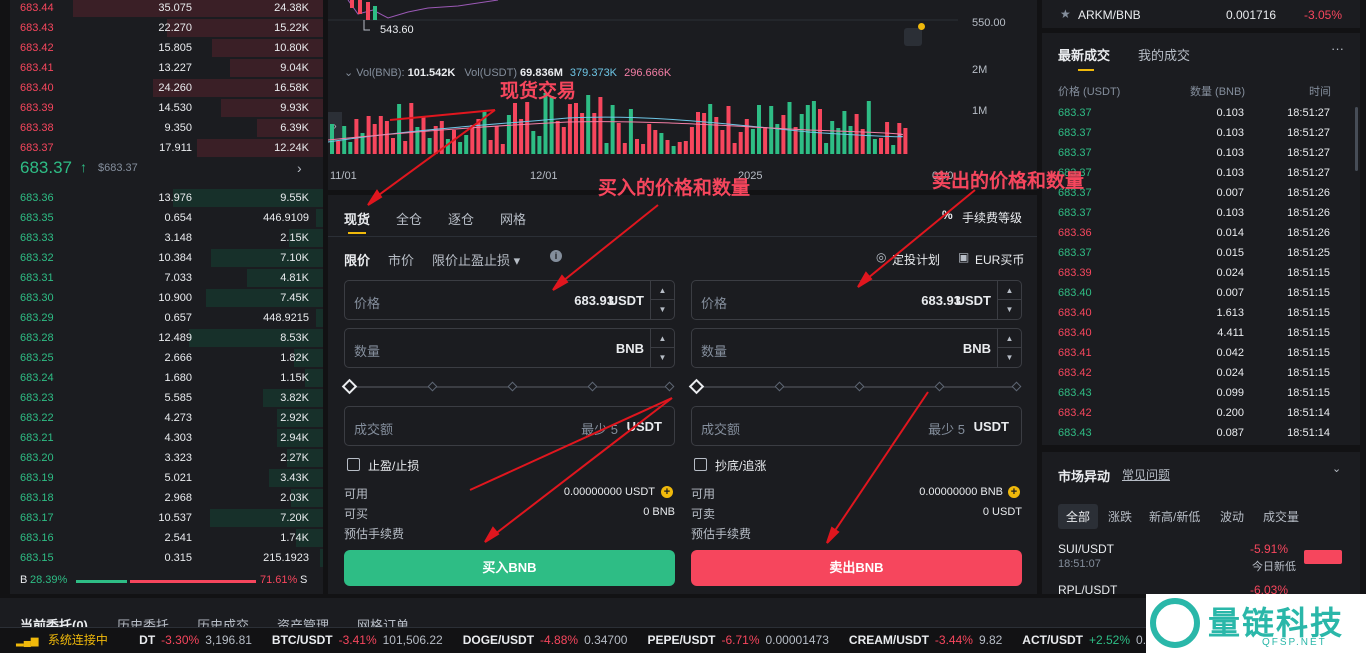 The width and height of the screenshot is (1366, 653). I want to click on tab-cross: 全仓, so click(409, 218).